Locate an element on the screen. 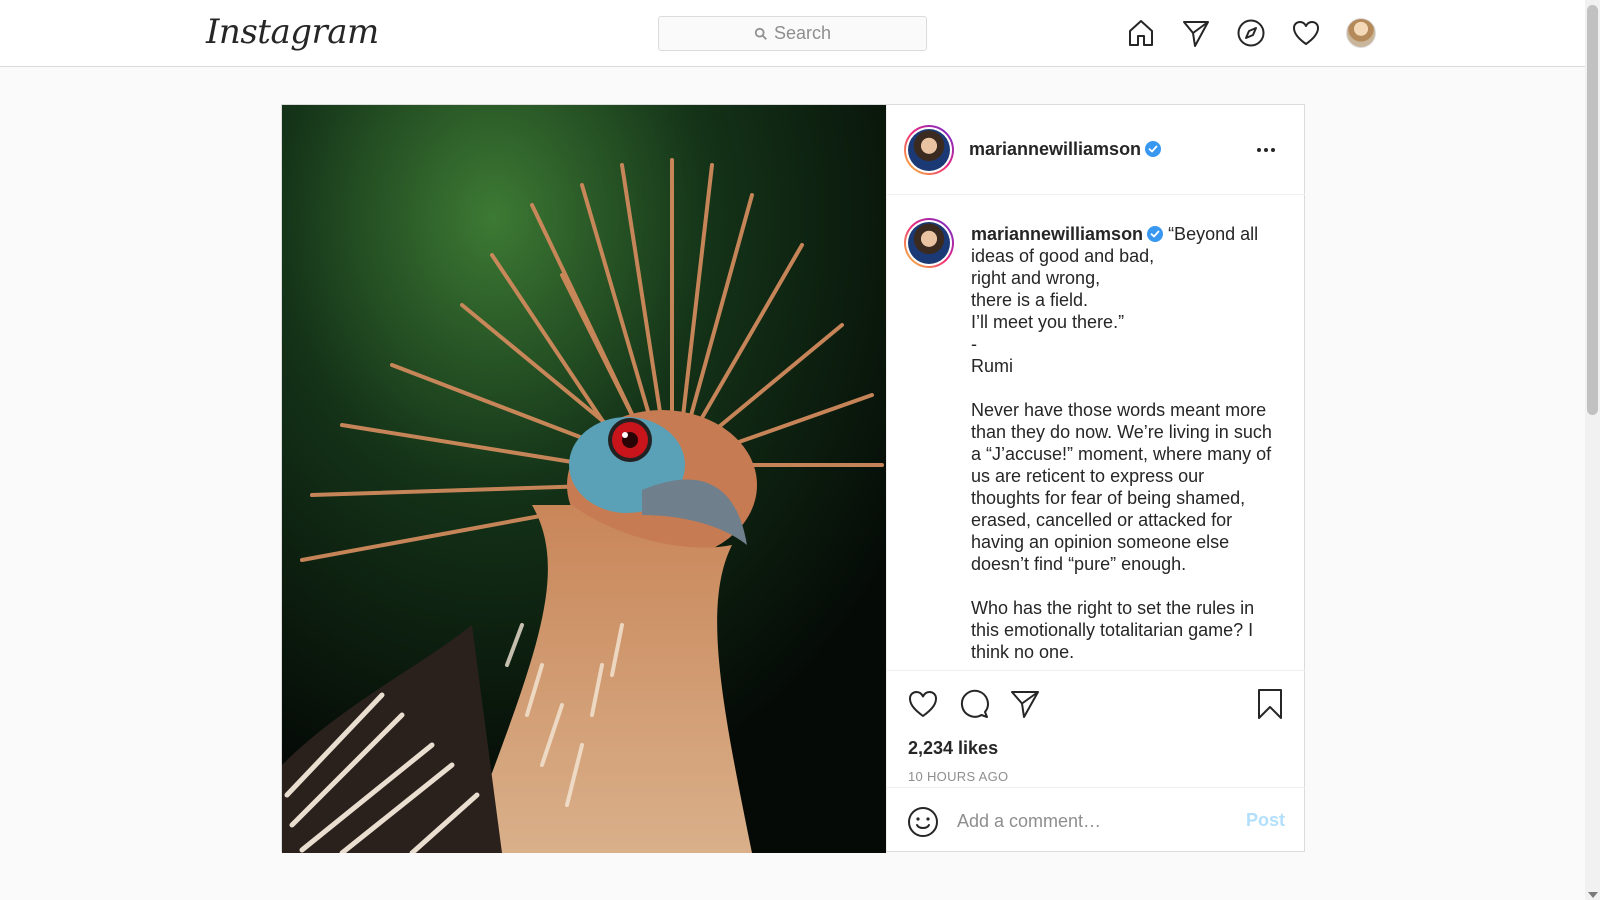  post-timestamp: 10 HOURS AGO is located at coordinates (958, 776).